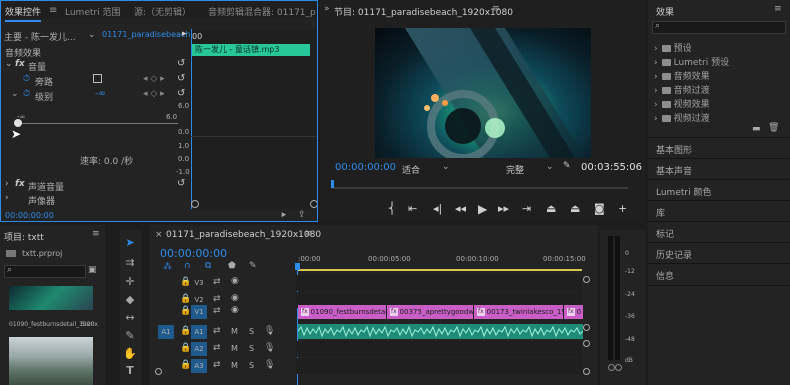 This screenshot has height=385, width=790. Describe the element at coordinates (15, 94) in the screenshot. I see `expand-arrow-icon: ⌄` at that location.